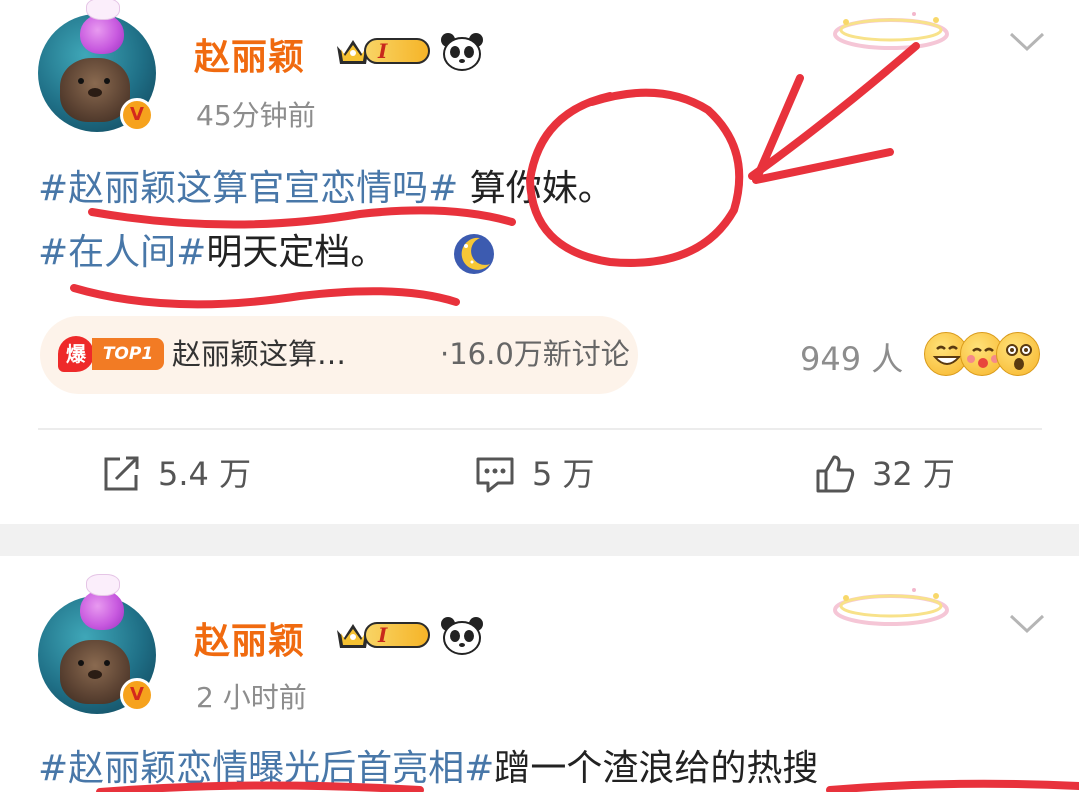 This screenshot has height=792, width=1079. I want to click on share-edit-icon, so click(121, 473).